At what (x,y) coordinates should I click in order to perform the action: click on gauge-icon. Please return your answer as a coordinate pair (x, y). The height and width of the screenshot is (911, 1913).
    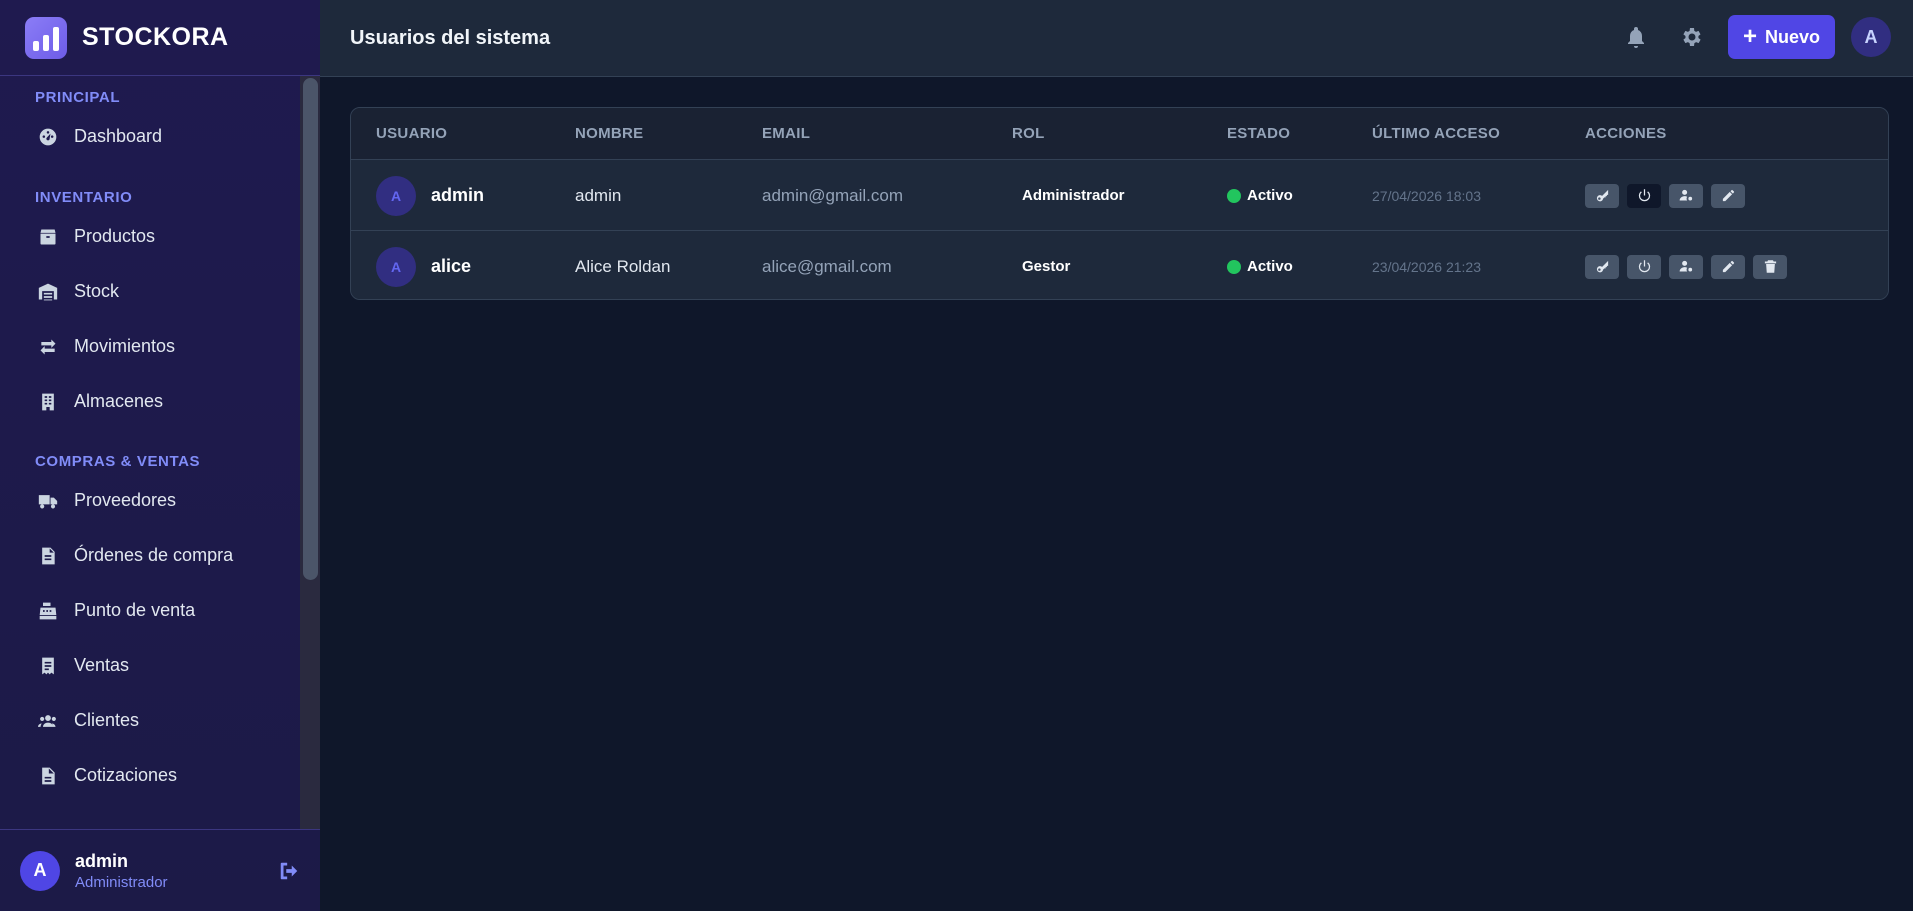
    Looking at the image, I should click on (48, 137).